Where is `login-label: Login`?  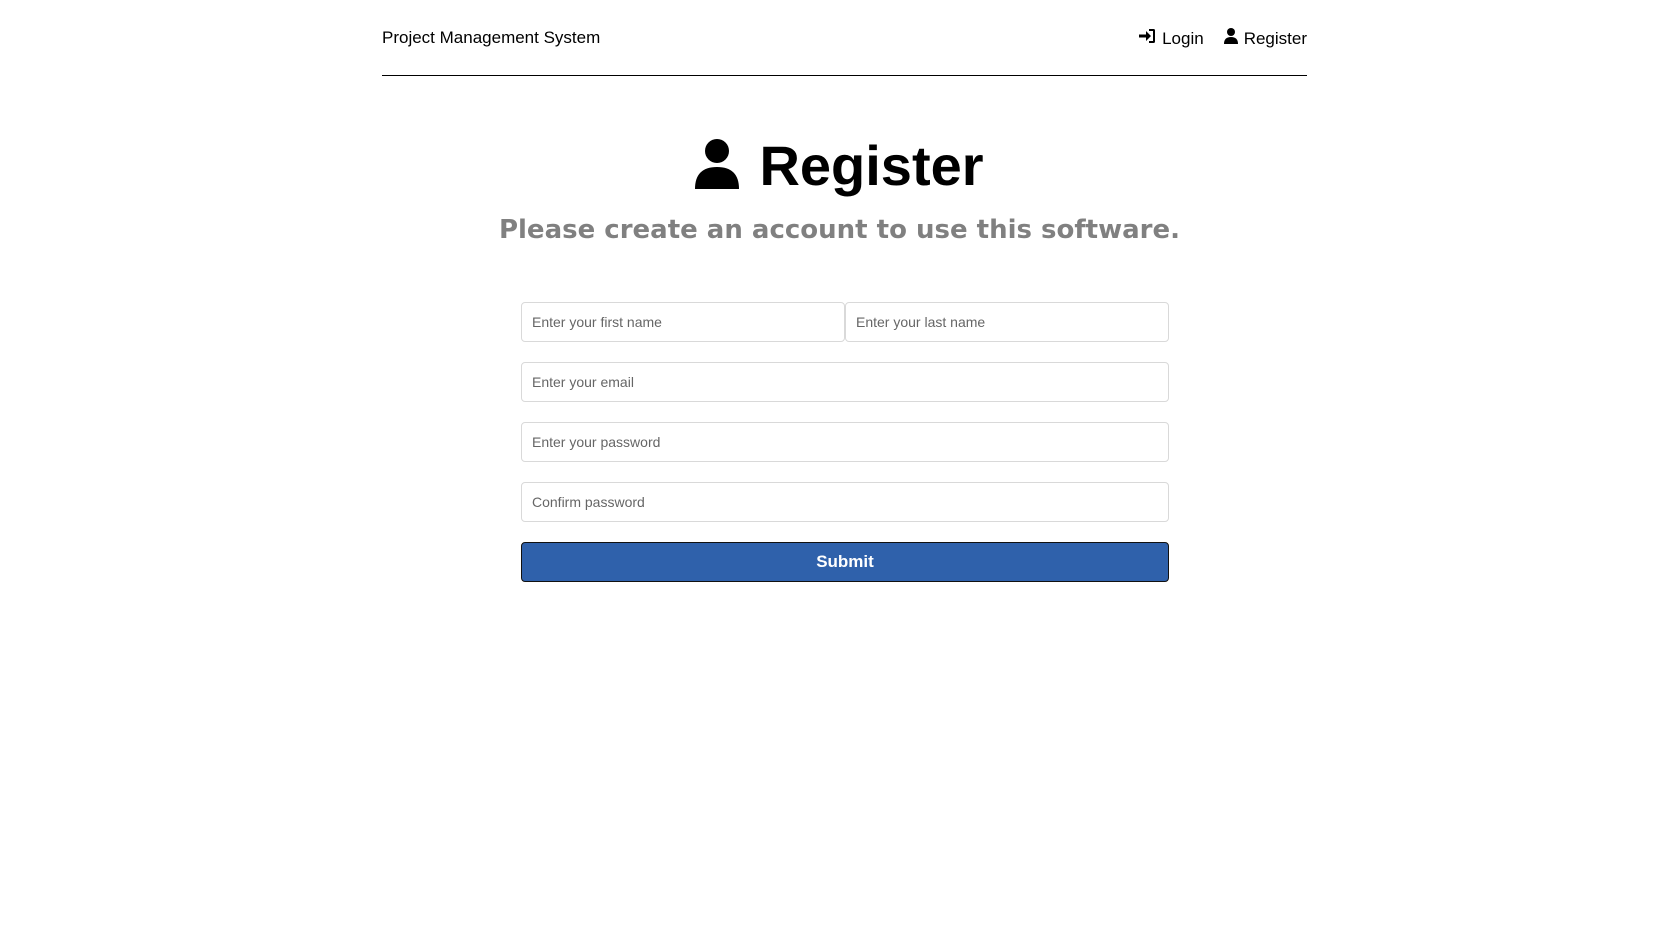
login-label: Login is located at coordinates (1183, 38).